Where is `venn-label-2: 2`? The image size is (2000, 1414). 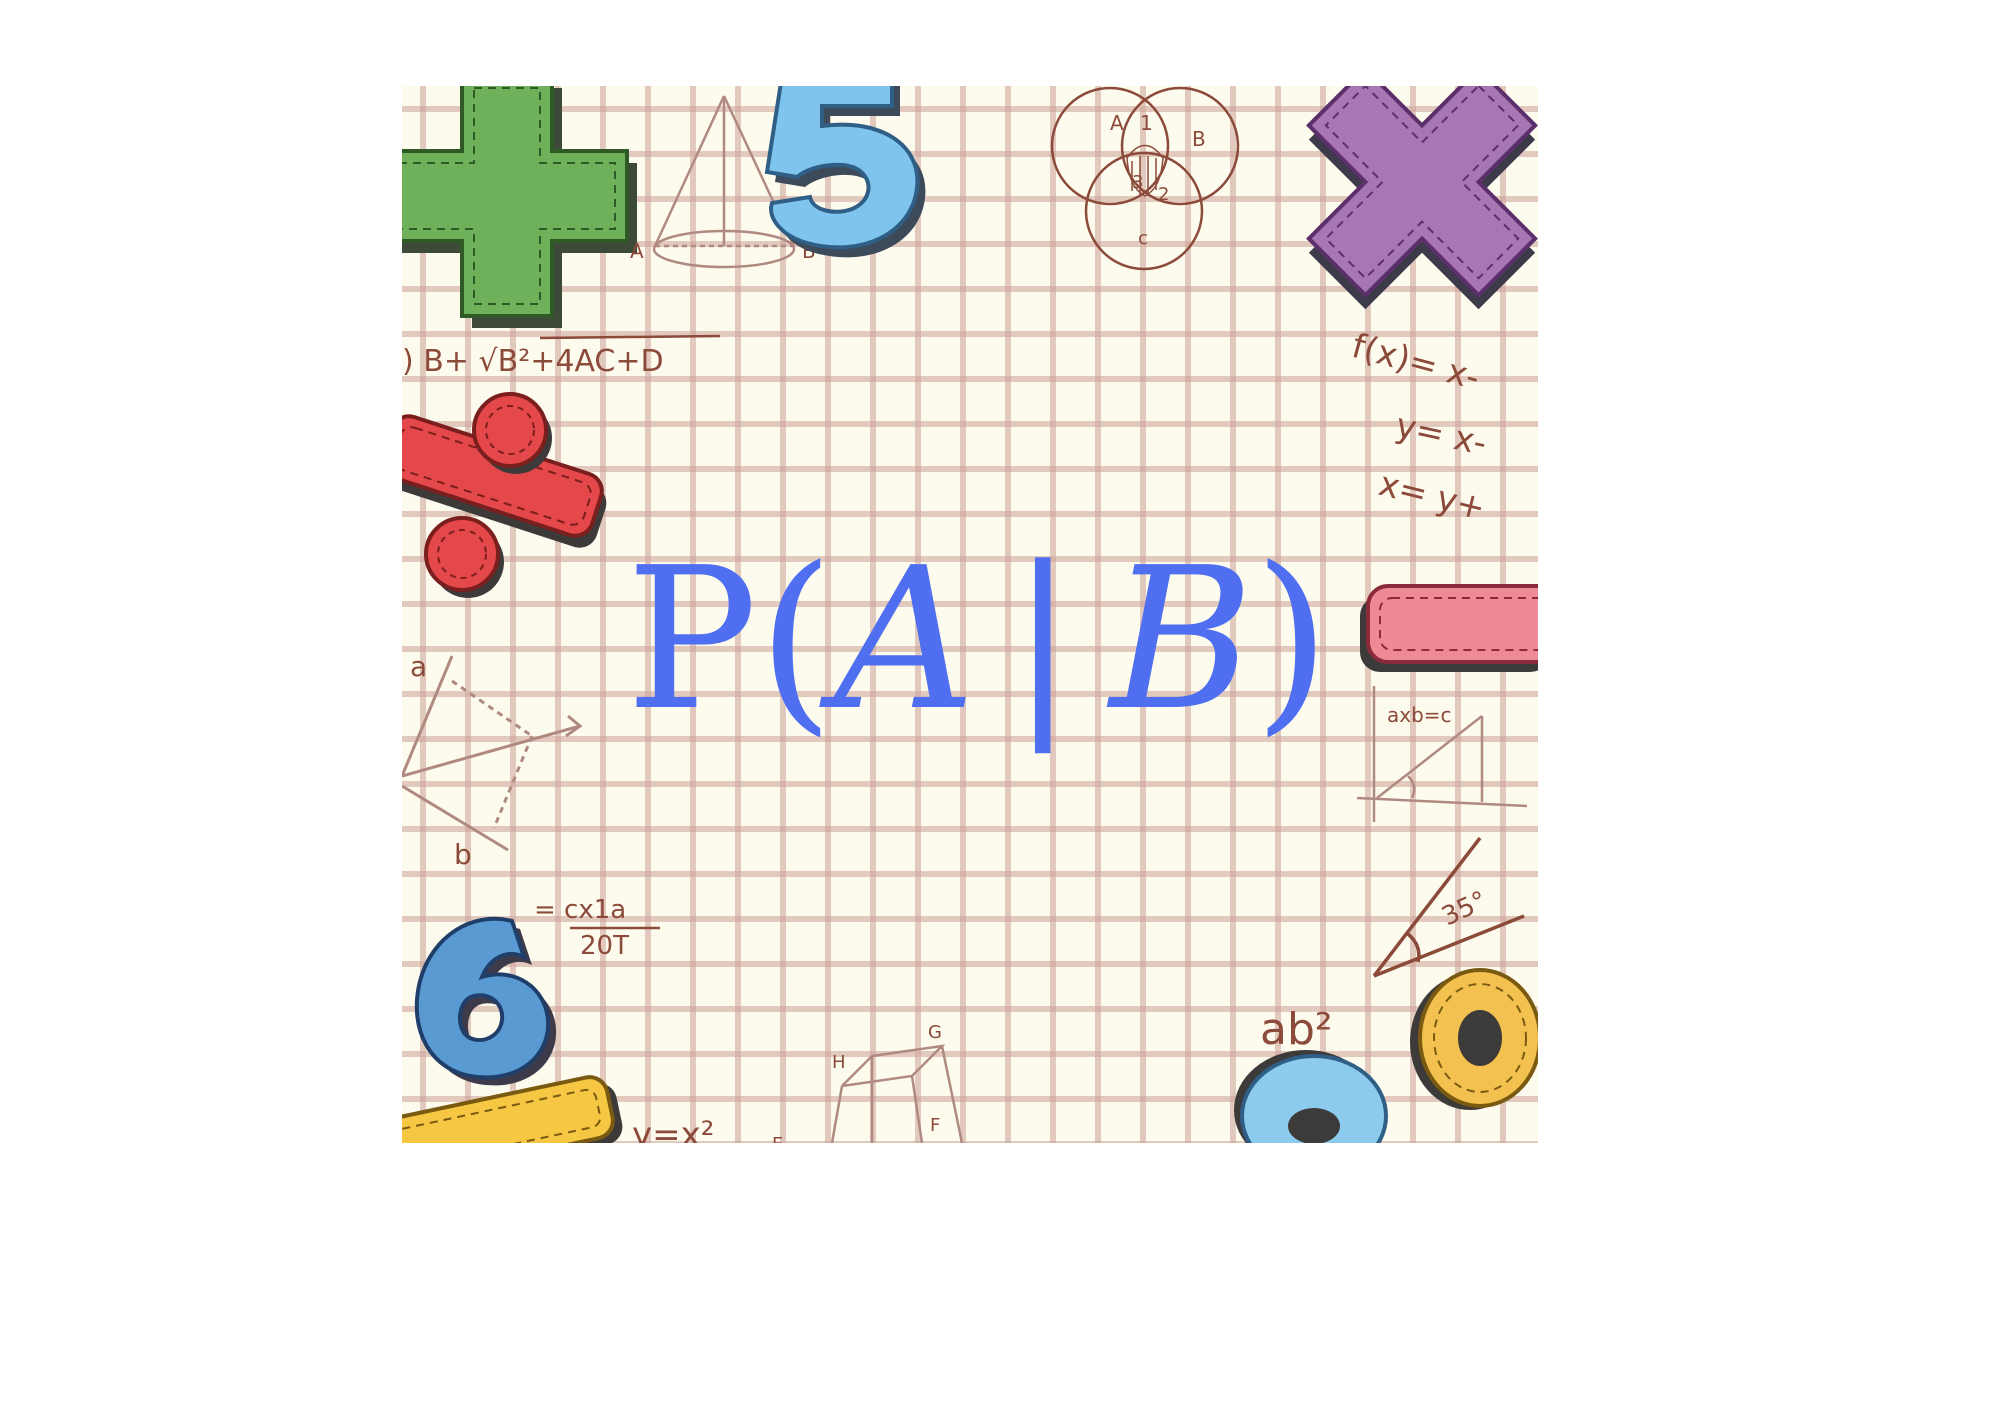
venn-label-2: 2 is located at coordinates (1163, 194).